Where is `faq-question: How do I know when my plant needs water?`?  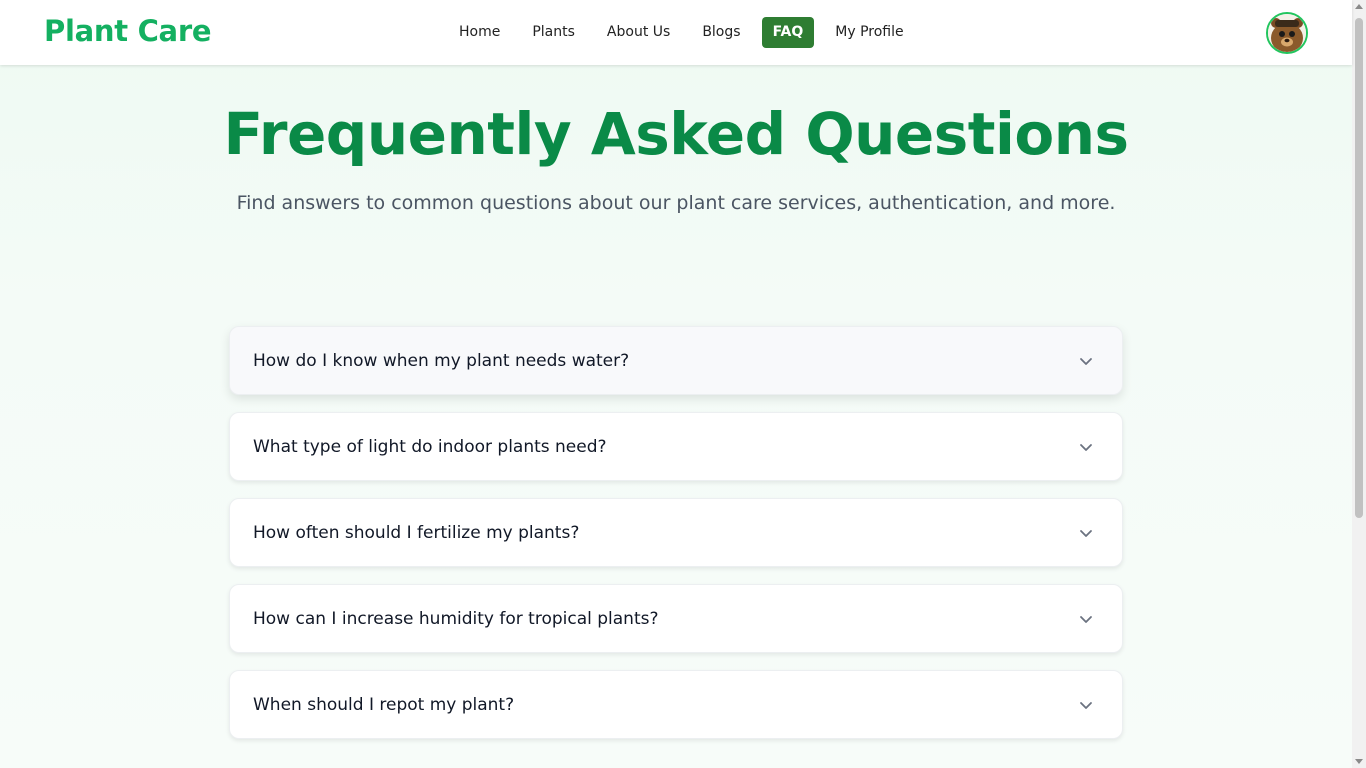
faq-question: How do I know when my plant needs water? is located at coordinates (441, 360).